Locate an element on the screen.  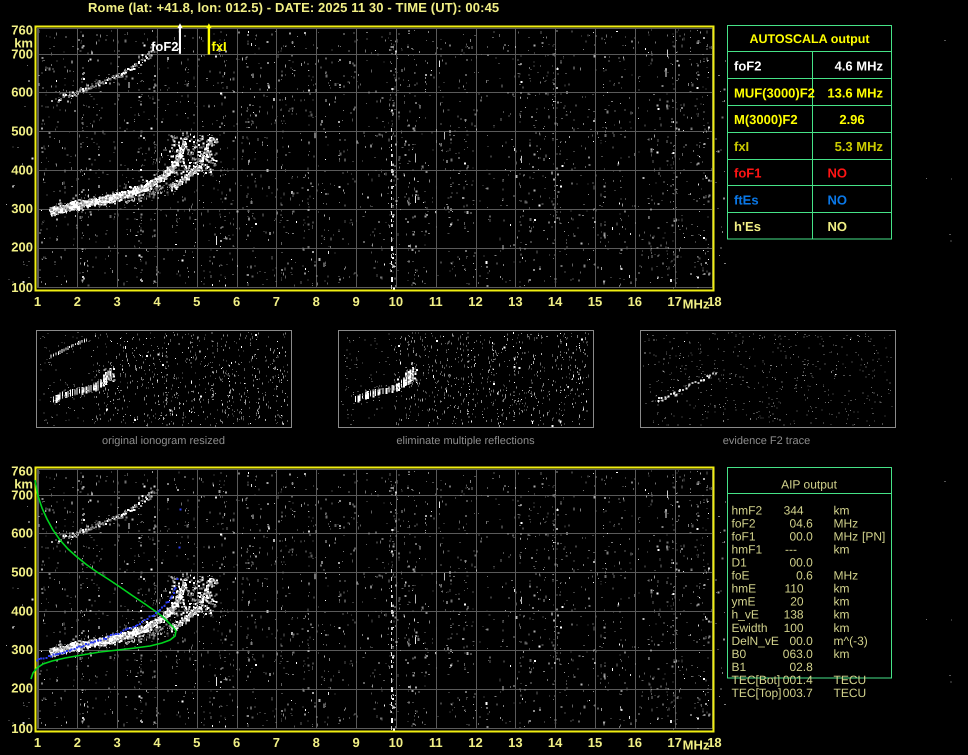
svg-text: 6 is located at coordinates (236, 742).